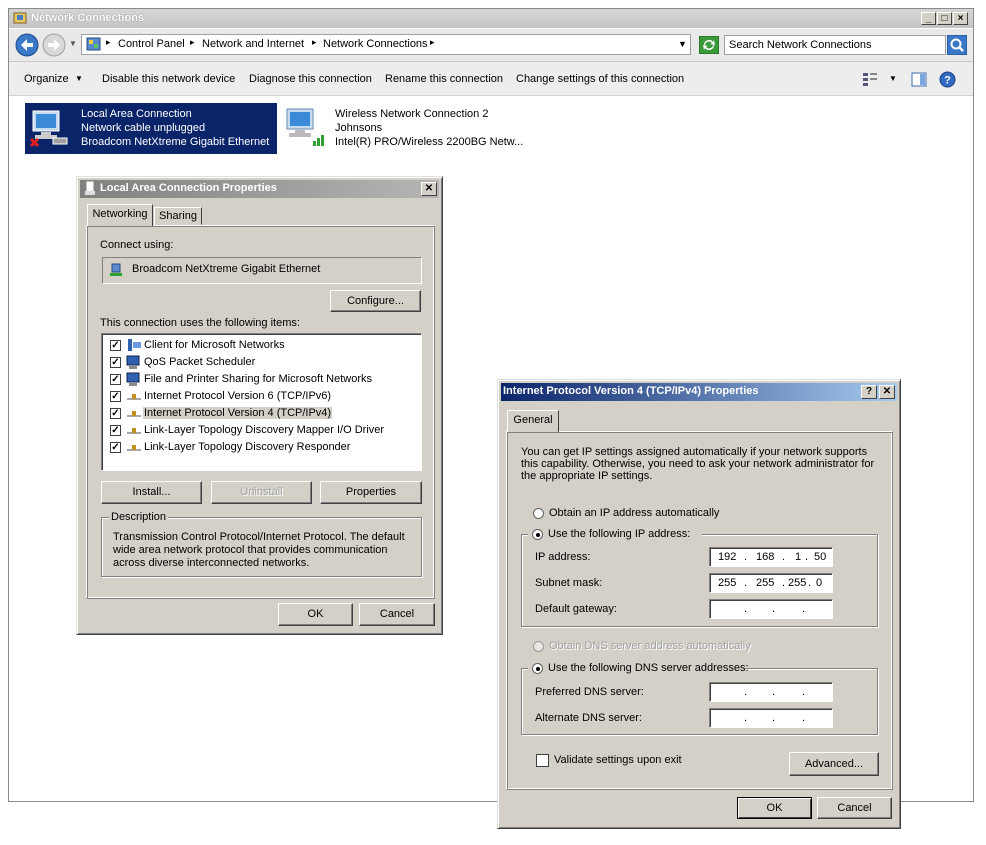  Describe the element at coordinates (260, 345) in the screenshot. I see `list-item: ✓ Client for Microsoft Networks` at that location.